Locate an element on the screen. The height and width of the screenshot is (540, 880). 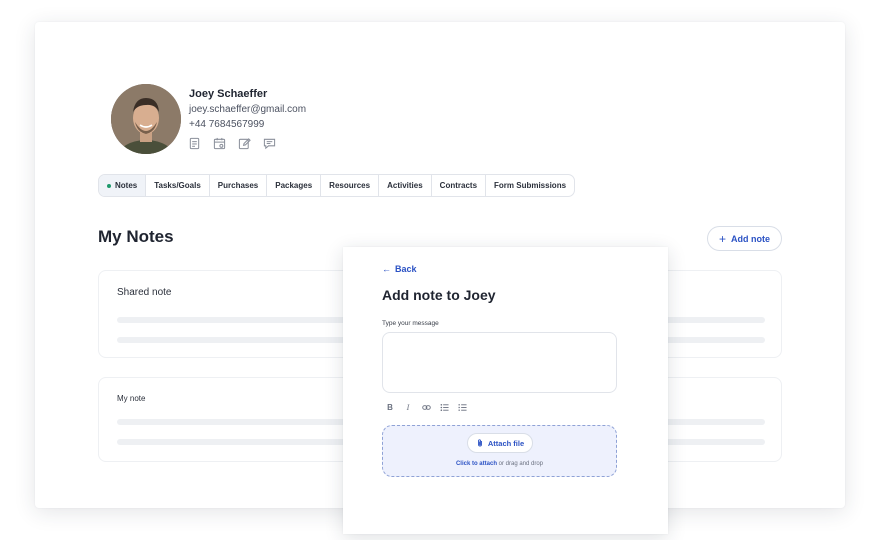
numbered-list-icon is located at coordinates (462, 407).